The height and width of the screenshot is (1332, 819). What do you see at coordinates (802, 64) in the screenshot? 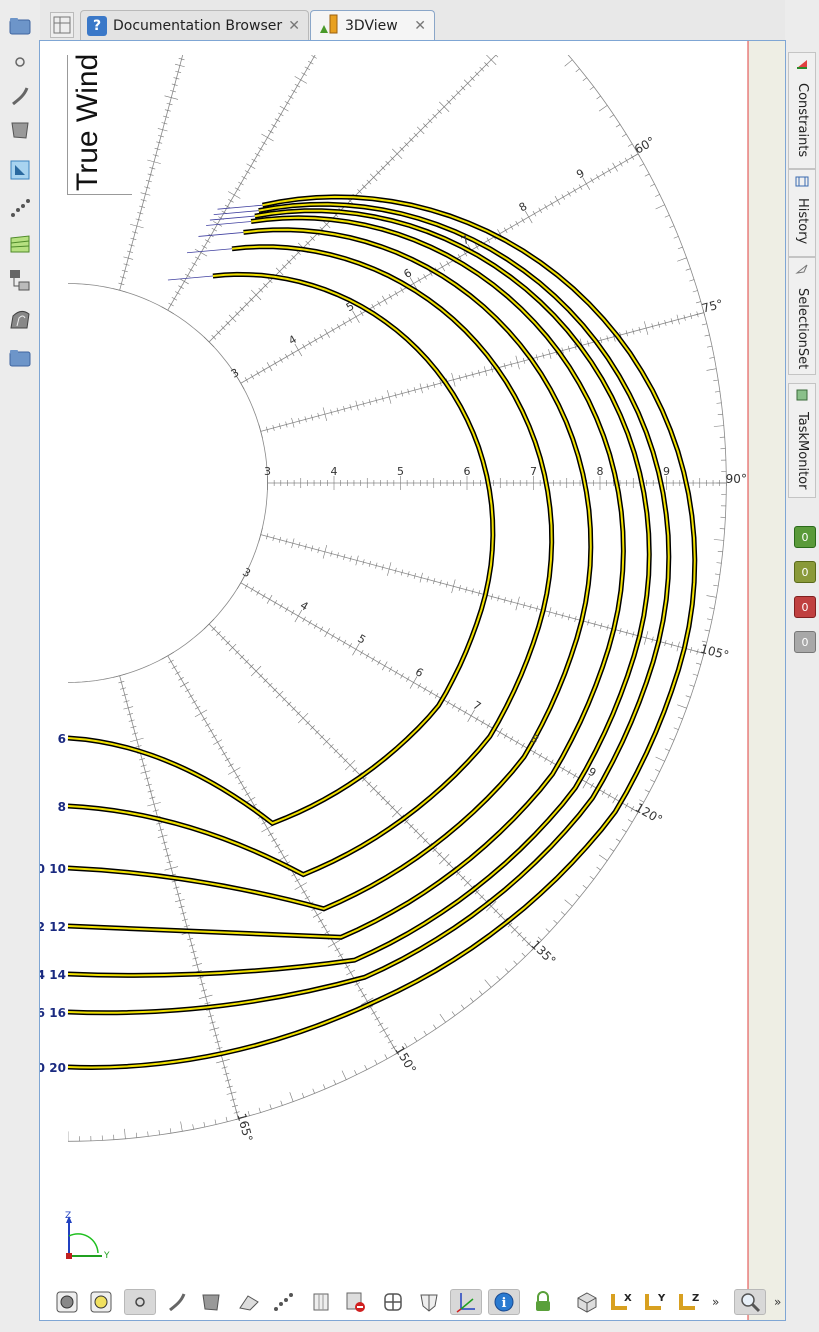
I see `constraints-icon` at bounding box center [802, 64].